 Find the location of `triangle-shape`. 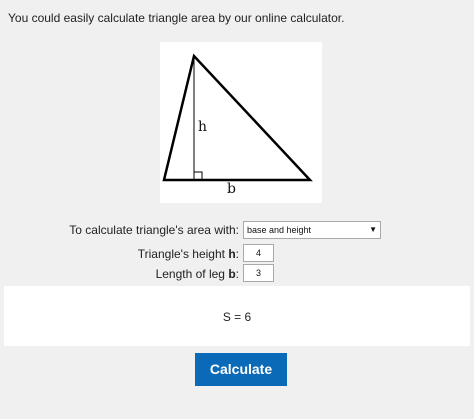

triangle-shape is located at coordinates (237, 117).